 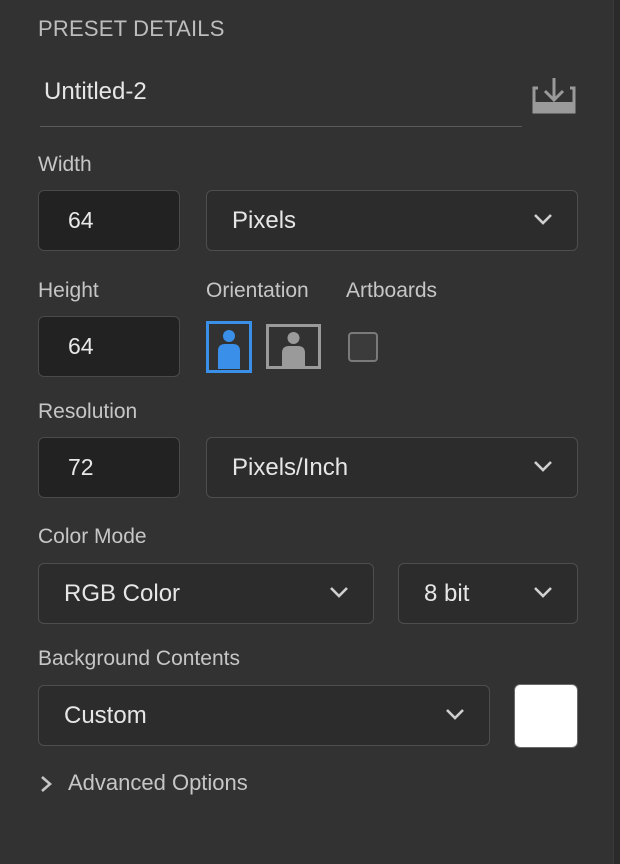 I want to click on color-mode-dropdown: RGB Color, so click(x=206, y=593).